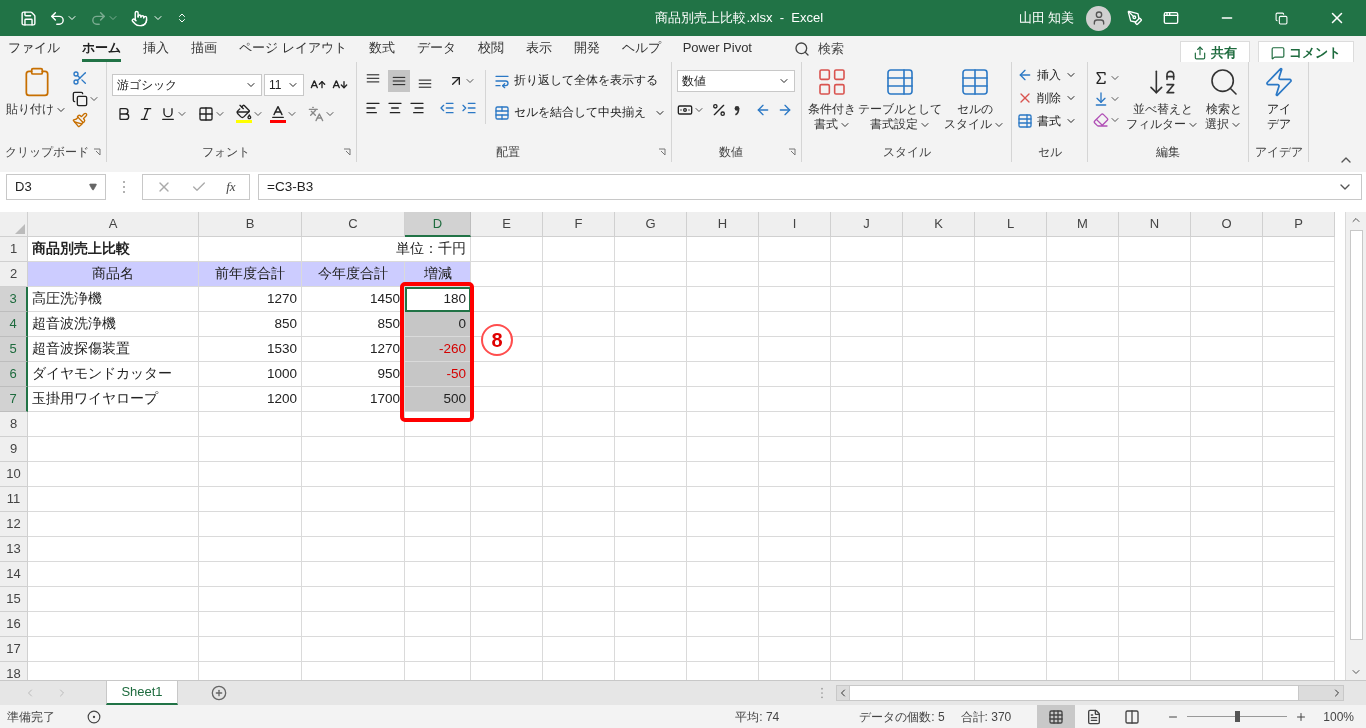  Describe the element at coordinates (651, 224) in the screenshot. I see `column-header: G` at that location.